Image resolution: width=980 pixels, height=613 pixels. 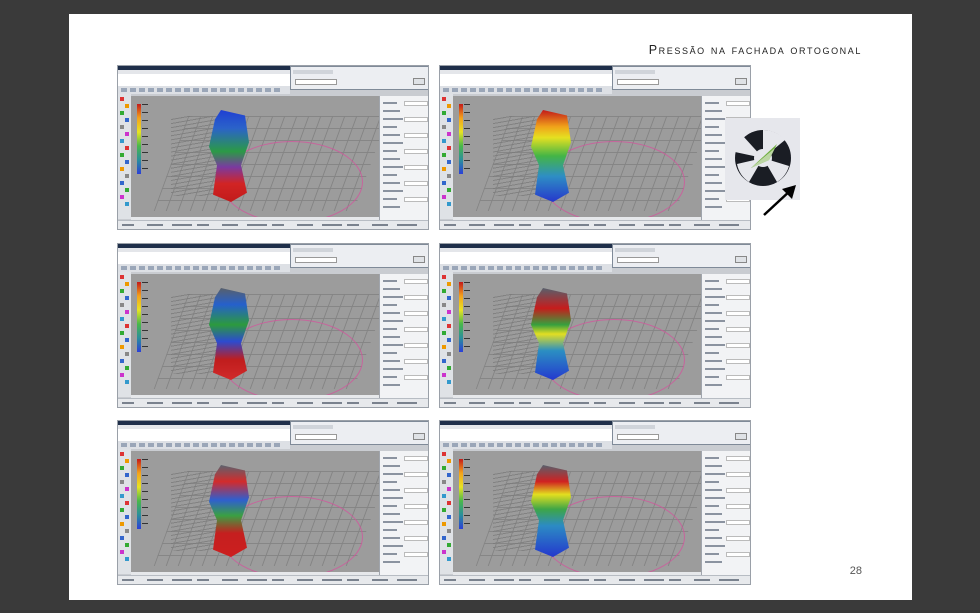 What do you see at coordinates (229, 511) in the screenshot?
I see `tower-model` at bounding box center [229, 511].